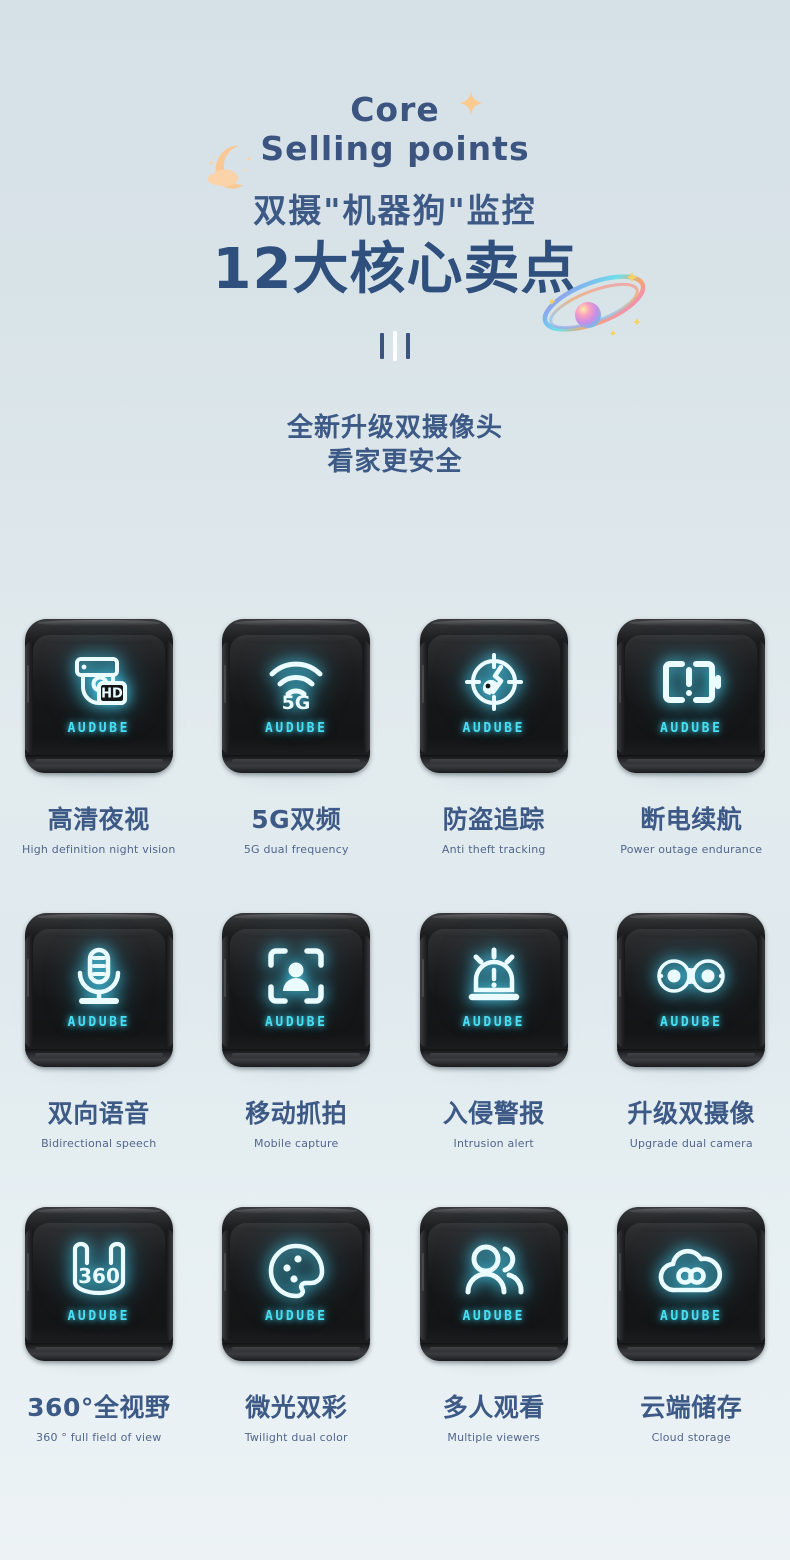 This screenshot has width=790, height=1560. I want to click on feature-label-en: Bidirectional speech, so click(99, 1143).